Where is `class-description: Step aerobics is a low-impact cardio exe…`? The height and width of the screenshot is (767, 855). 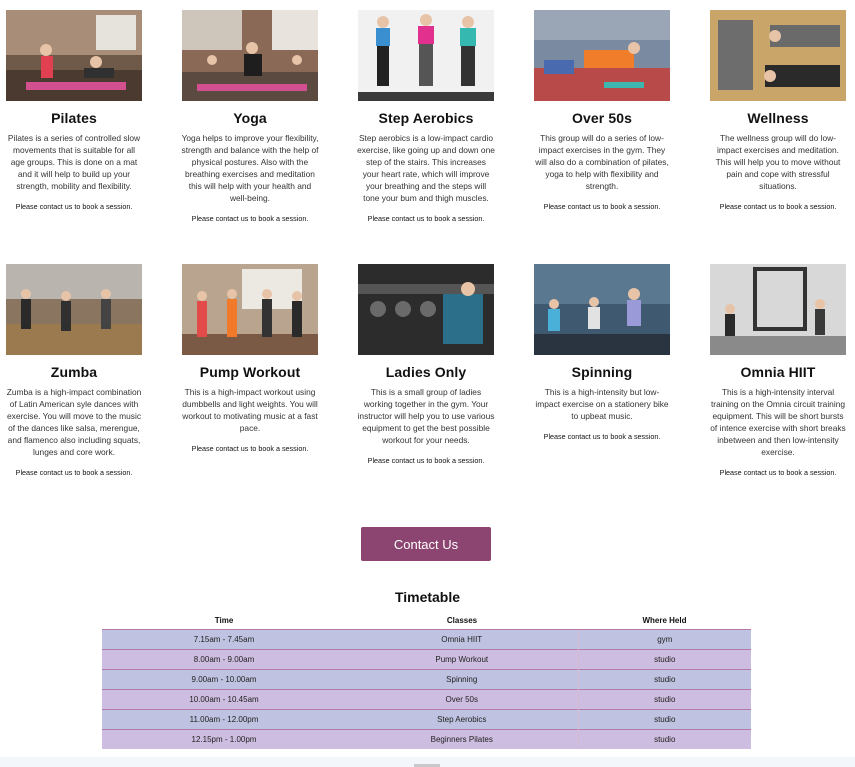 class-description: Step aerobics is a low-impact cardio exe… is located at coordinates (426, 168).